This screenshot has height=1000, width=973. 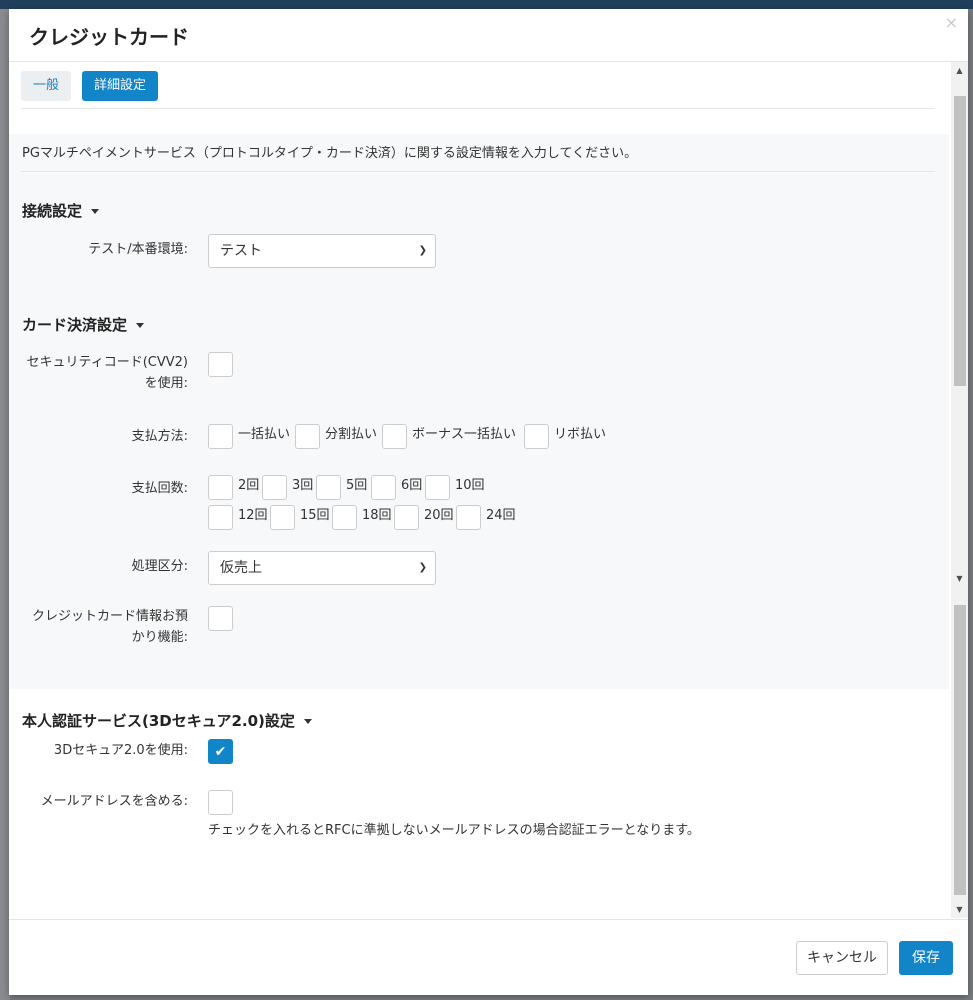 I want to click on installment-10-checkbox, so click(x=437, y=487).